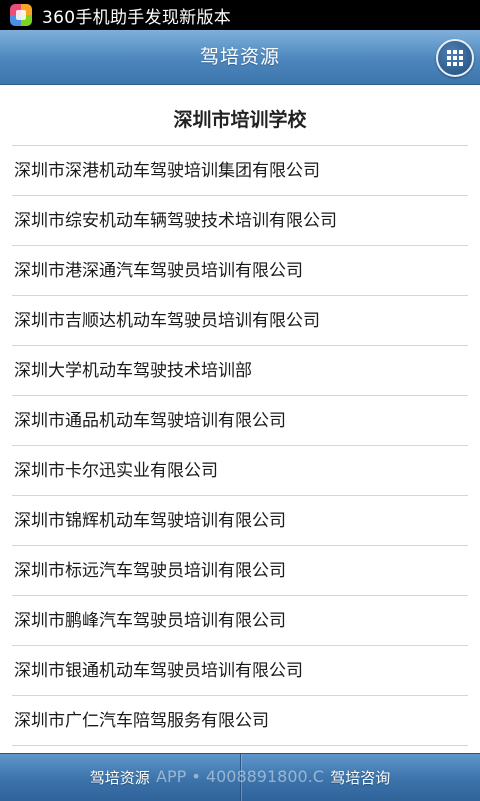 This screenshot has height=801, width=480. Describe the element at coordinates (120, 777) in the screenshot. I see `tab-driving-resources: 驾培资源` at that location.